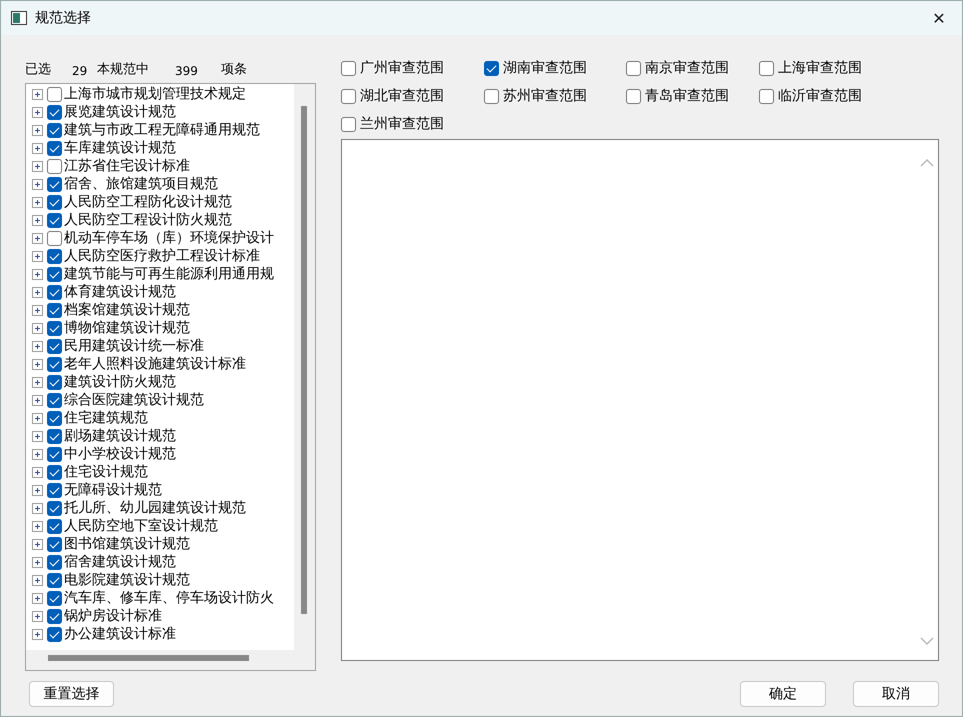  Describe the element at coordinates (160, 634) in the screenshot. I see `tree-item: 办公建筑设计标准` at that location.